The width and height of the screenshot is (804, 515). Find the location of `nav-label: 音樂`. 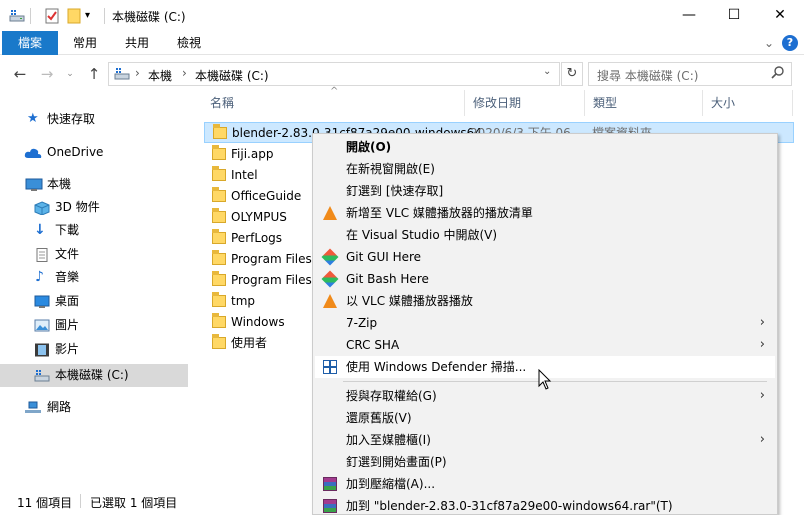

nav-label: 音樂 is located at coordinates (67, 277).